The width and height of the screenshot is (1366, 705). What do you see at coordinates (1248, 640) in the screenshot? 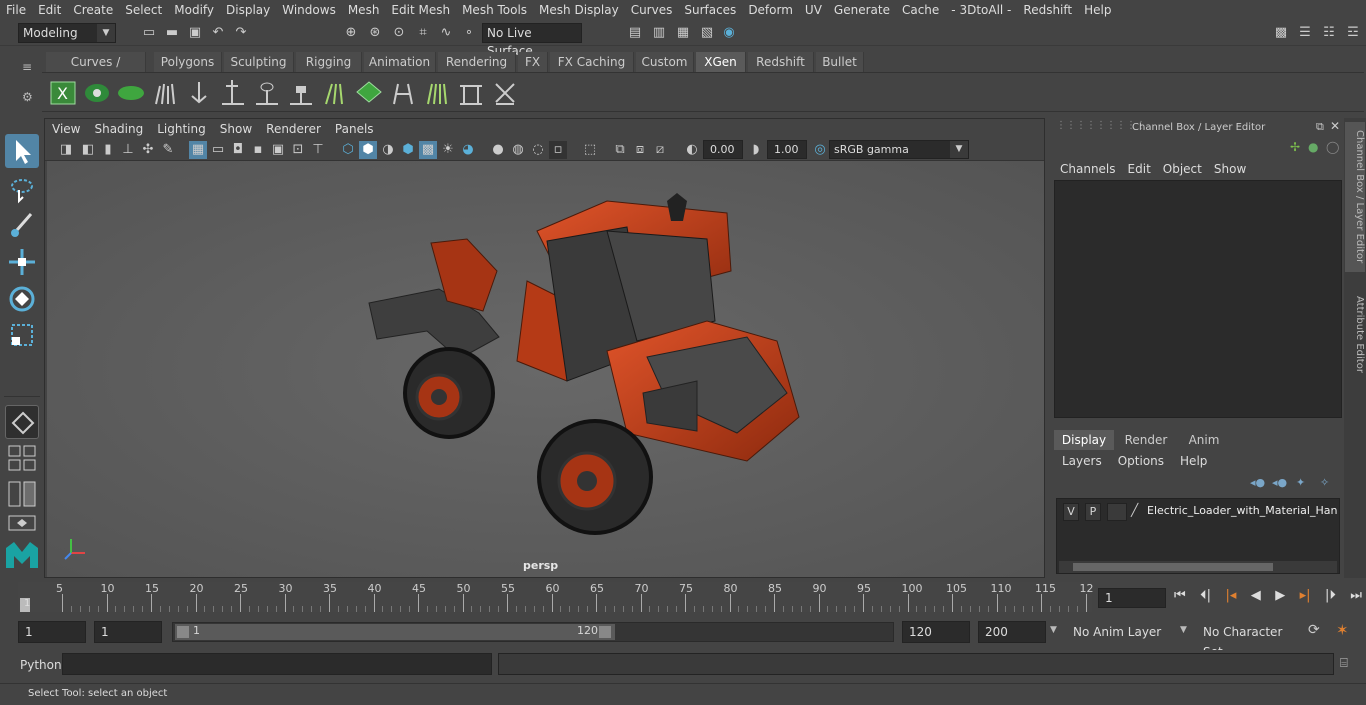
I see `character-set-dropdown: No Character Set` at bounding box center [1248, 640].